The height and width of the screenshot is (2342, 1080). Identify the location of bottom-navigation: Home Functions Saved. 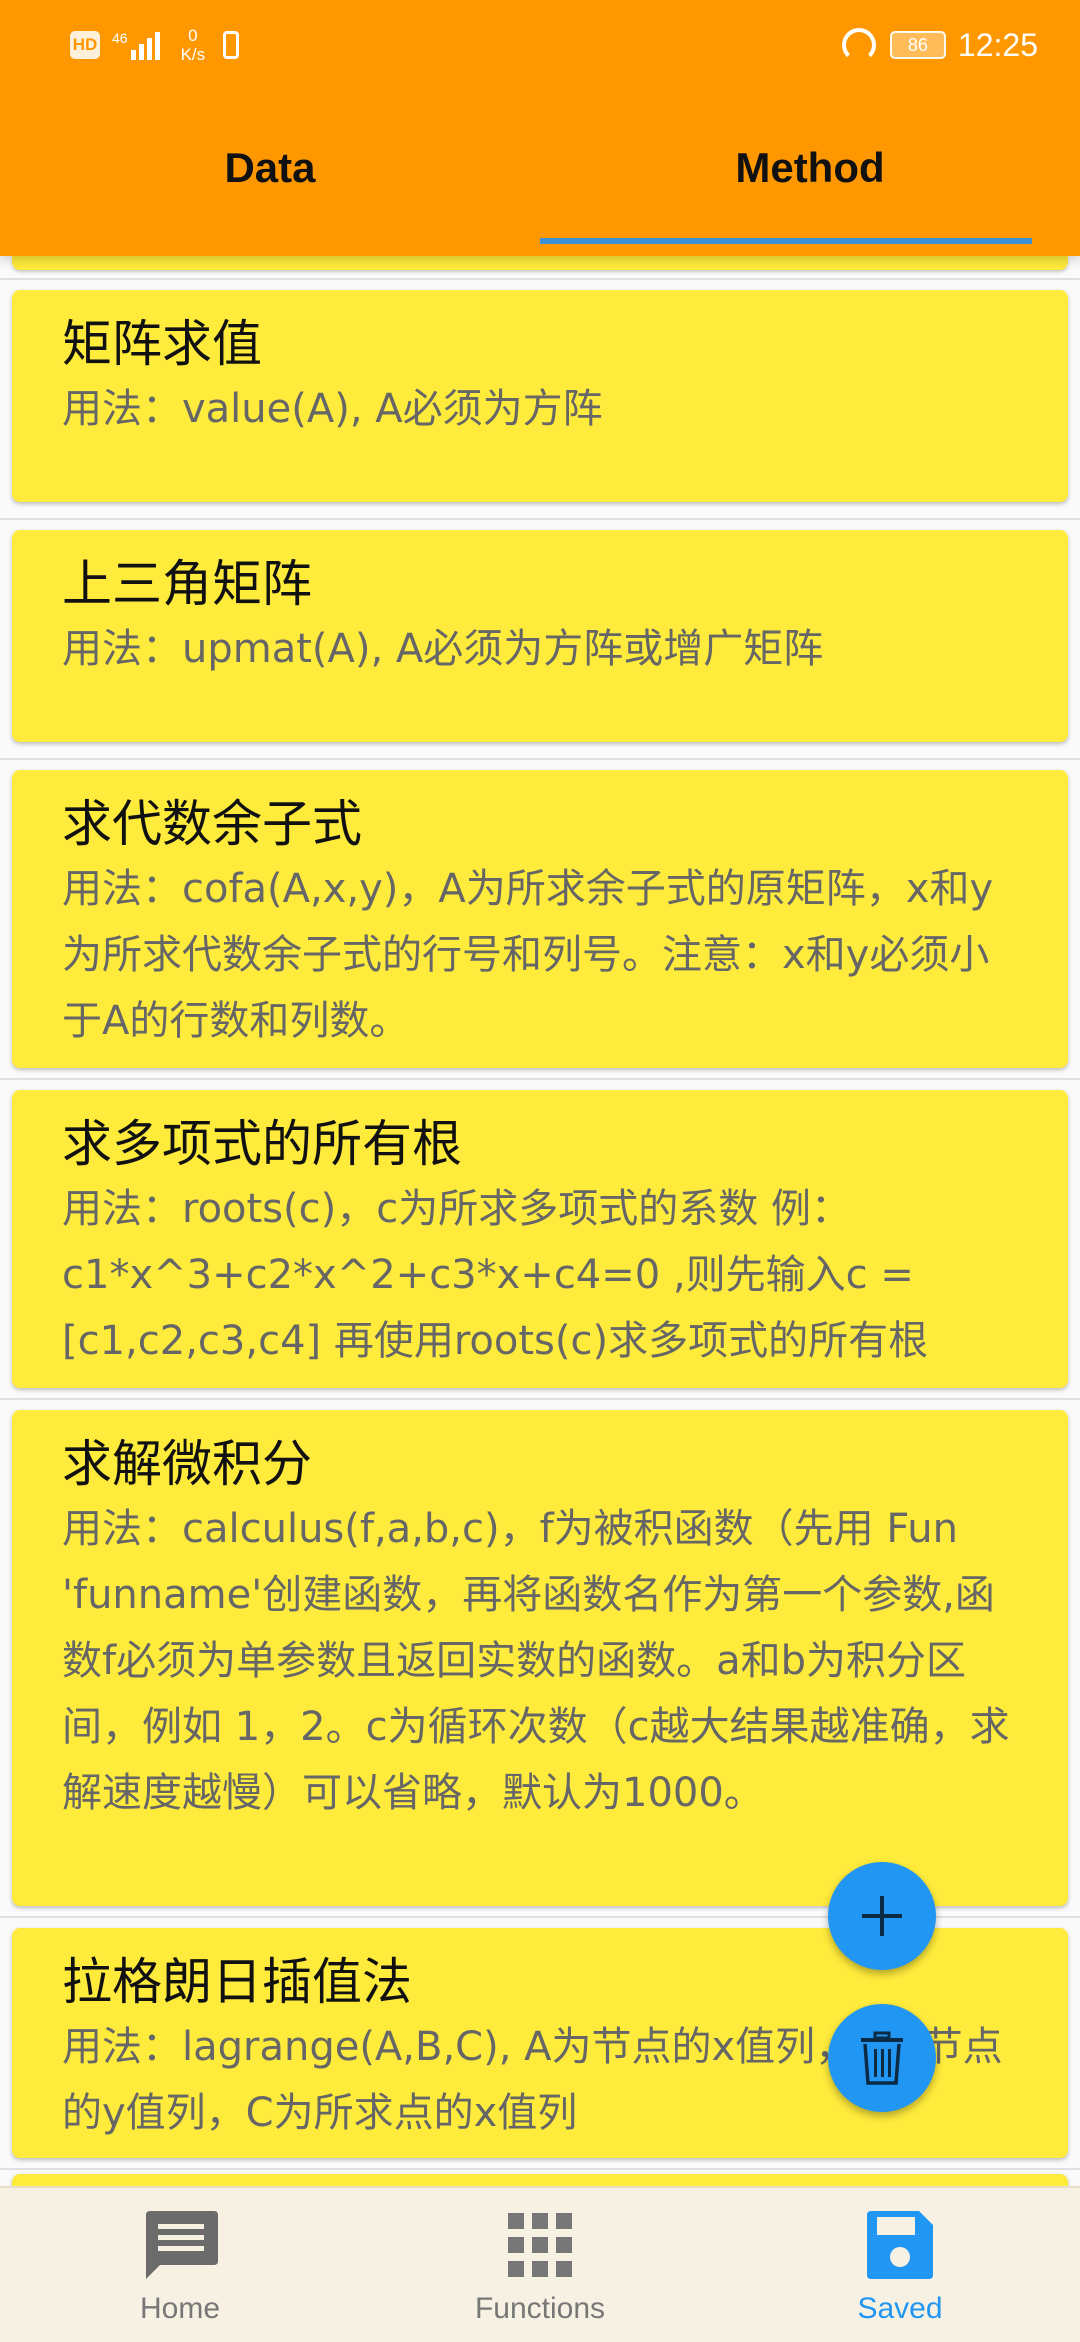
(540, 2264).